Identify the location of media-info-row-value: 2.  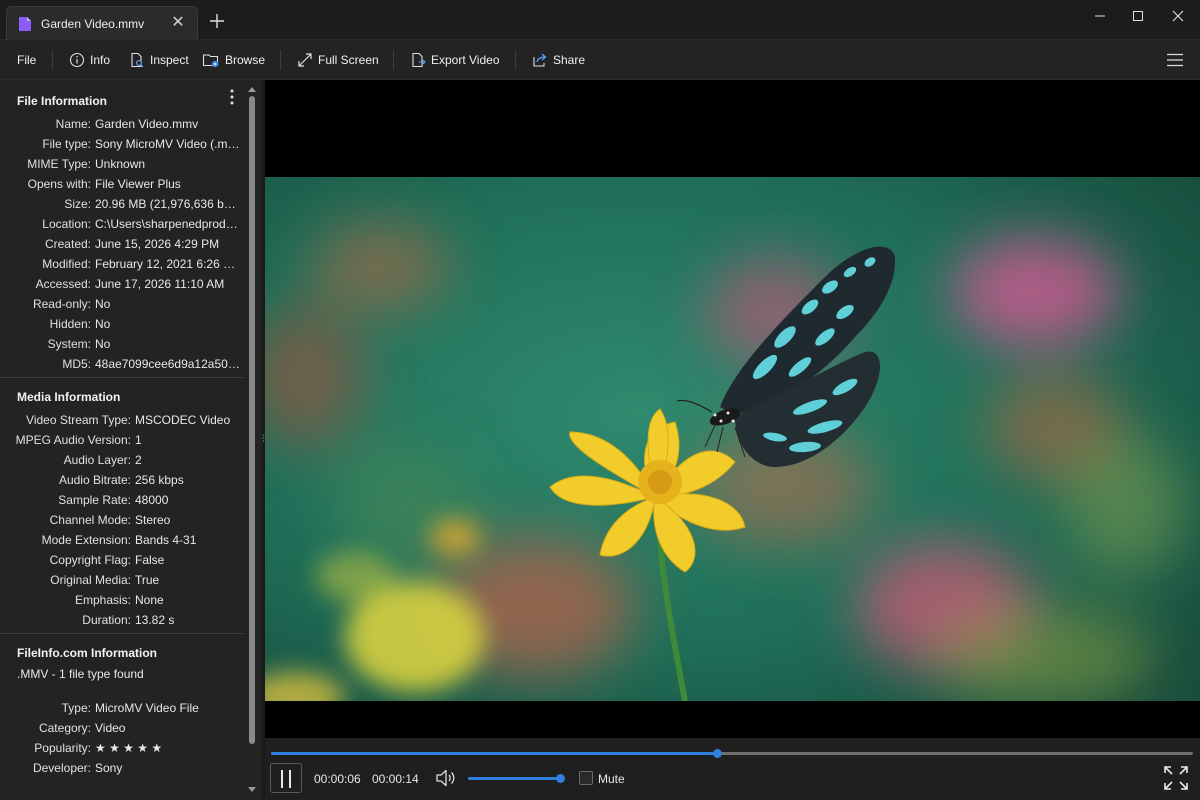
(138, 460).